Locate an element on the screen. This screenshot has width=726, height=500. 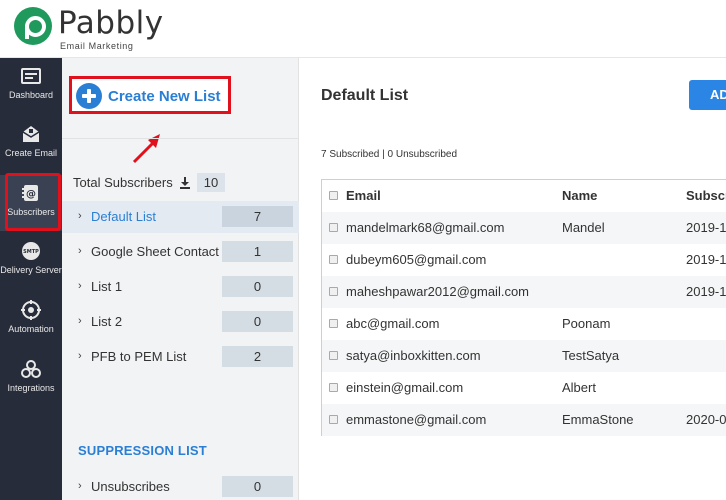
total-subscribers-label: Total Subscribers is located at coordinates (123, 182).